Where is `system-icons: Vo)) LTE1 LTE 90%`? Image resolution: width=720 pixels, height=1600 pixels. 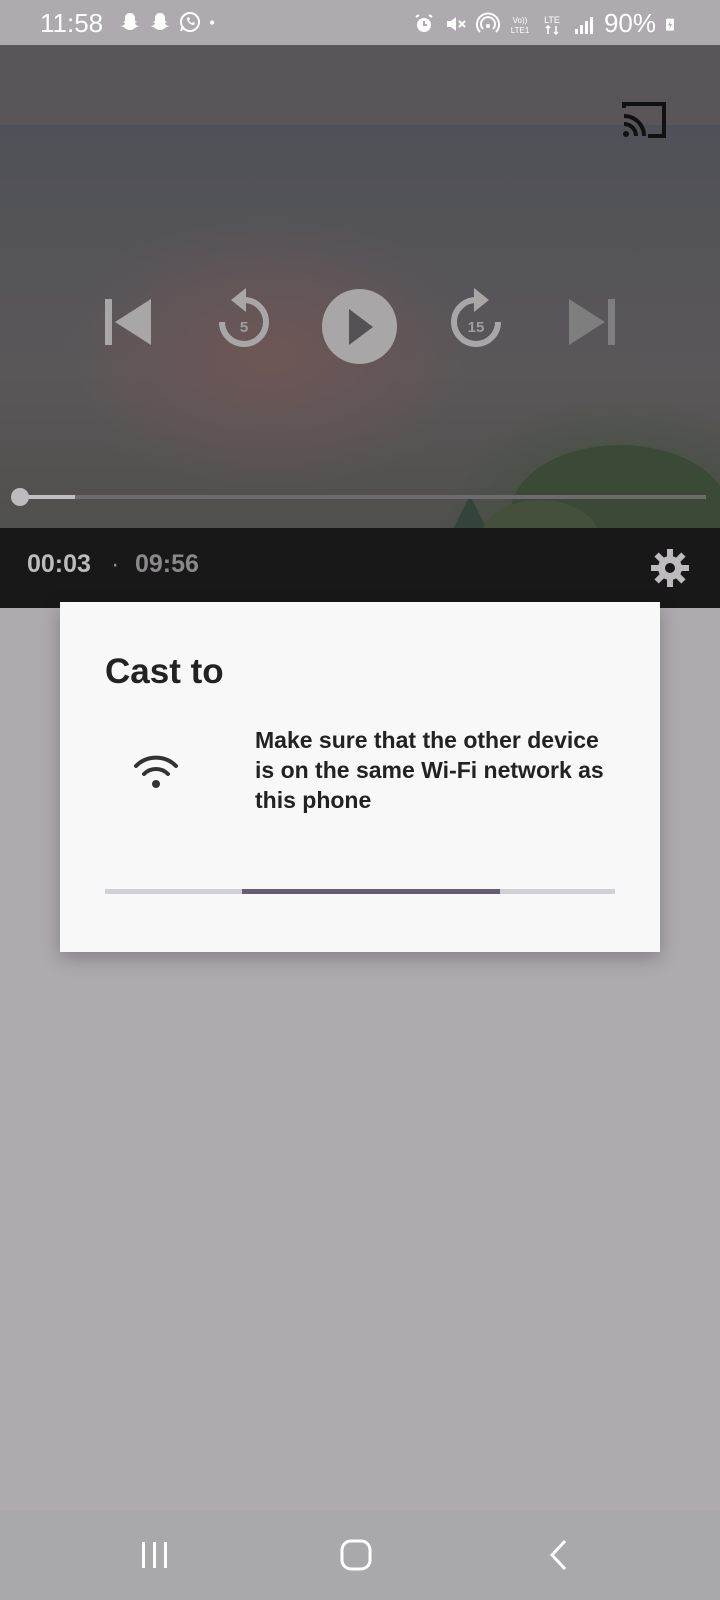
system-icons: Vo)) LTE1 LTE 90% is located at coordinates (546, 23).